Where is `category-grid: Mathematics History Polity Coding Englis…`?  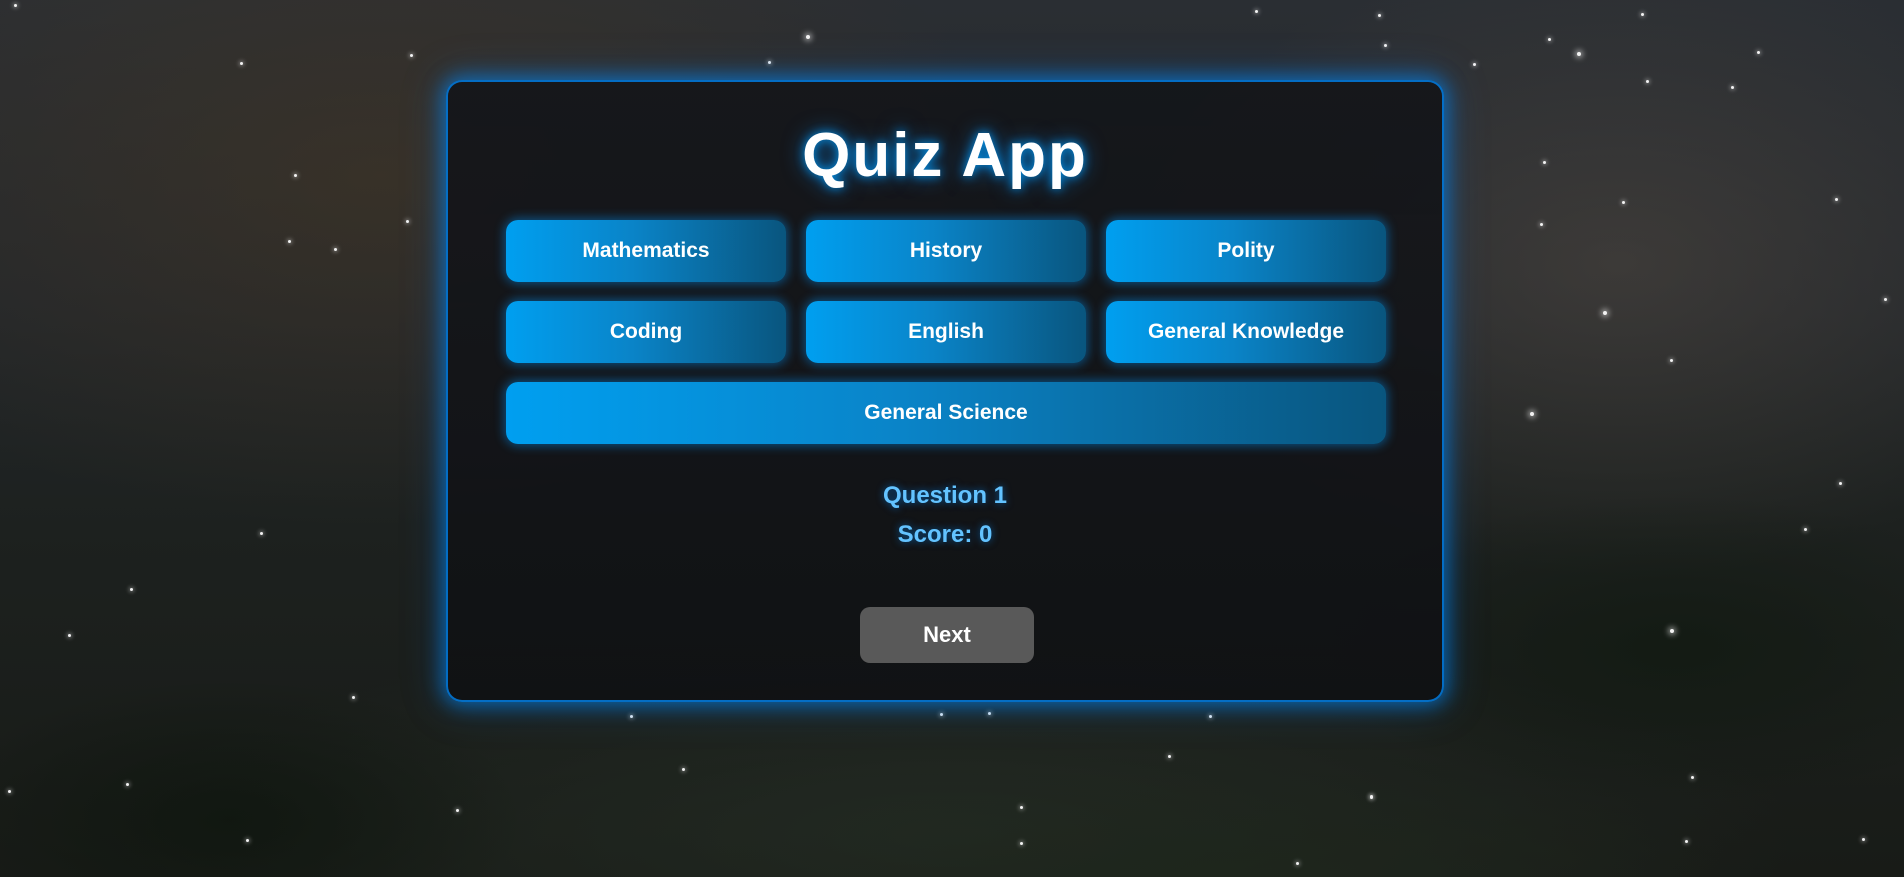
category-grid: Mathematics History Polity Coding Englis… is located at coordinates (947, 332).